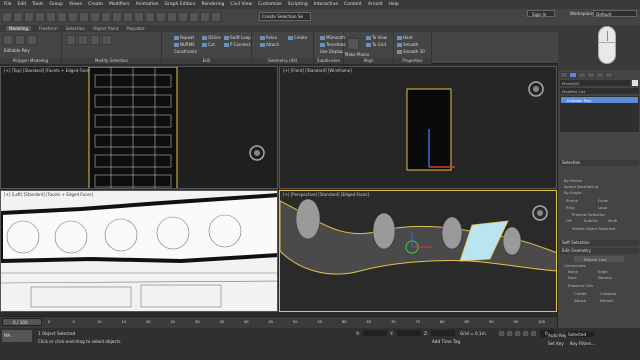 The image size is (640, 360). I want to click on swiftloop-button: Swift Loop, so click(237, 37).